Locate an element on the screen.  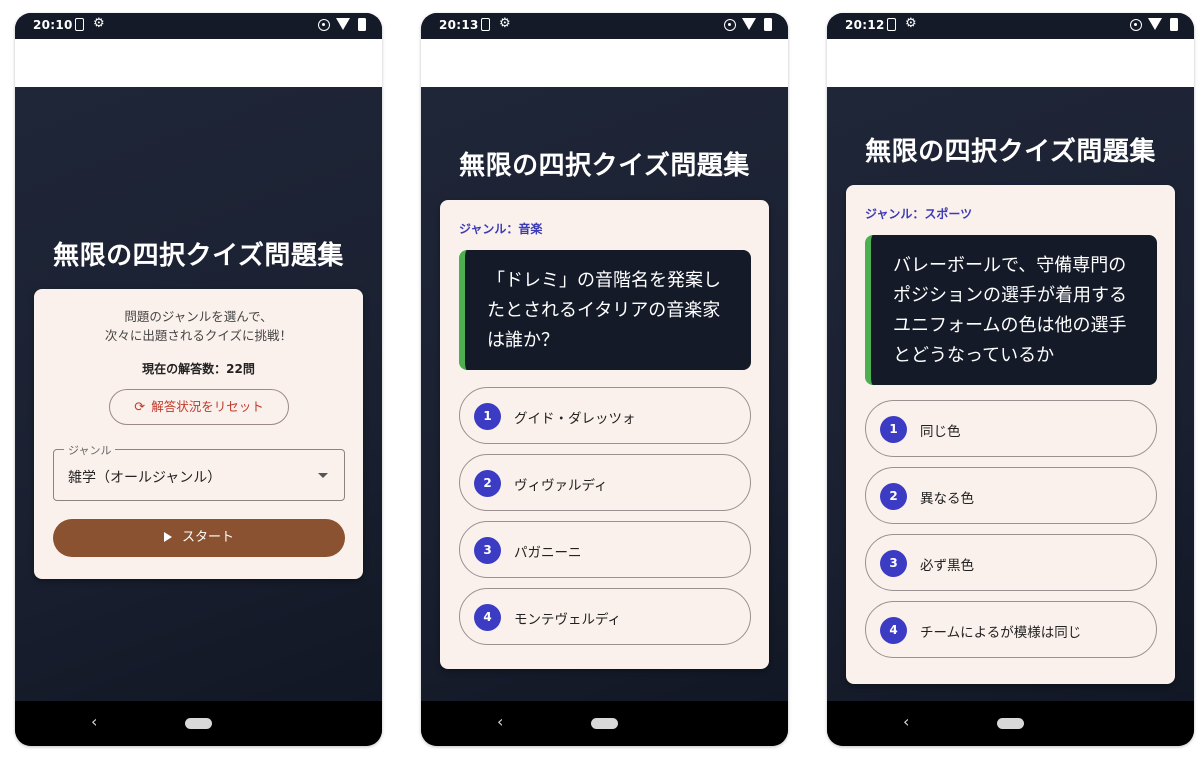
reset-progress-button: ⟳ 解答状況をリセット is located at coordinates (199, 407).